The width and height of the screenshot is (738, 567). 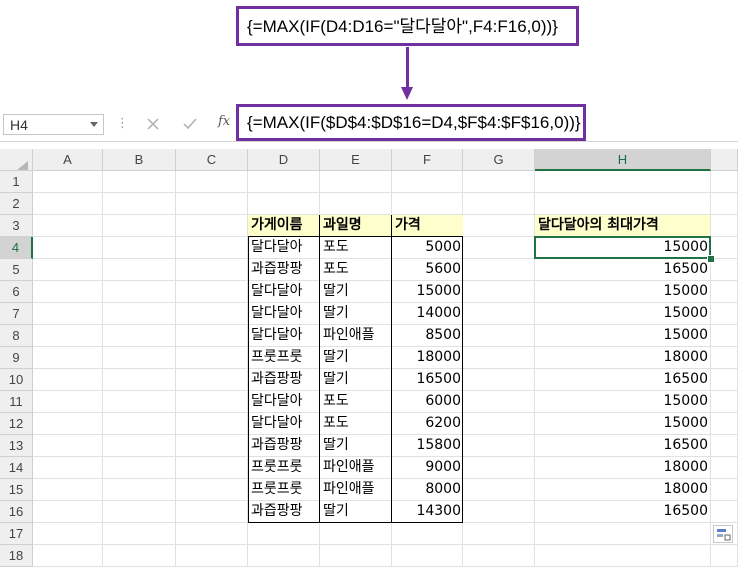 I want to click on table-cell: 6000, so click(x=427, y=402).